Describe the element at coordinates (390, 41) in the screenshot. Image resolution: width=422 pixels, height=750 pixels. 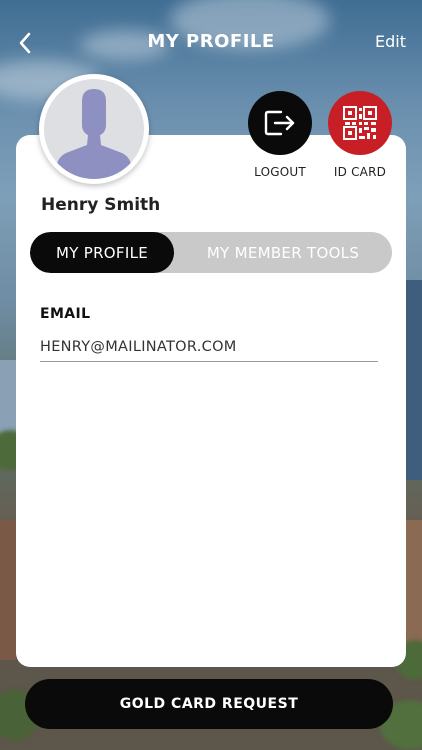
I see `edit-button: Edit` at that location.